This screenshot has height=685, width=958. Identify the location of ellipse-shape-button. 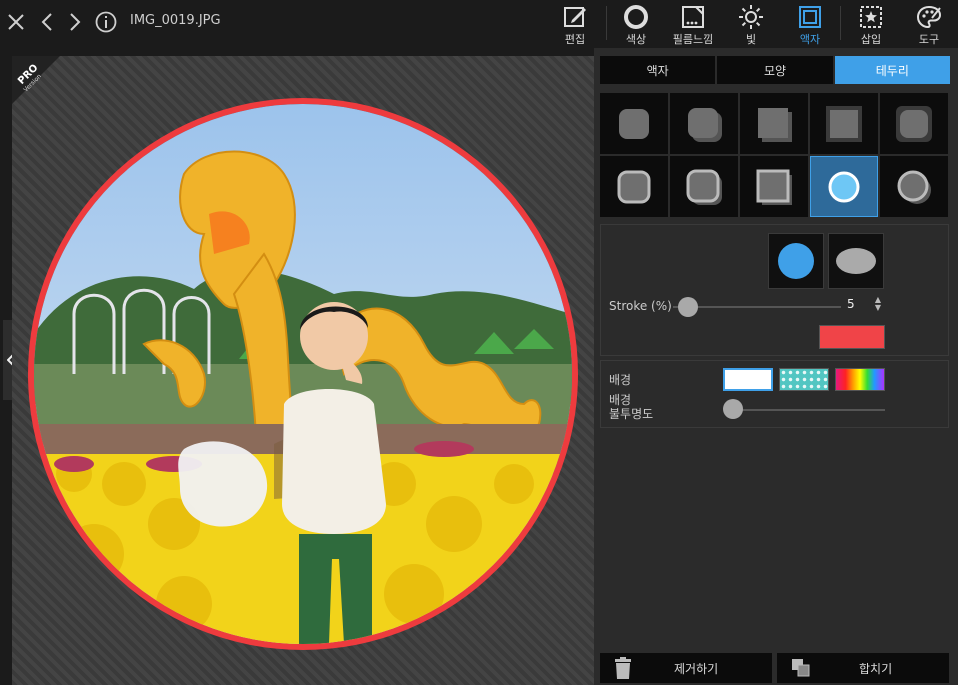
(856, 261).